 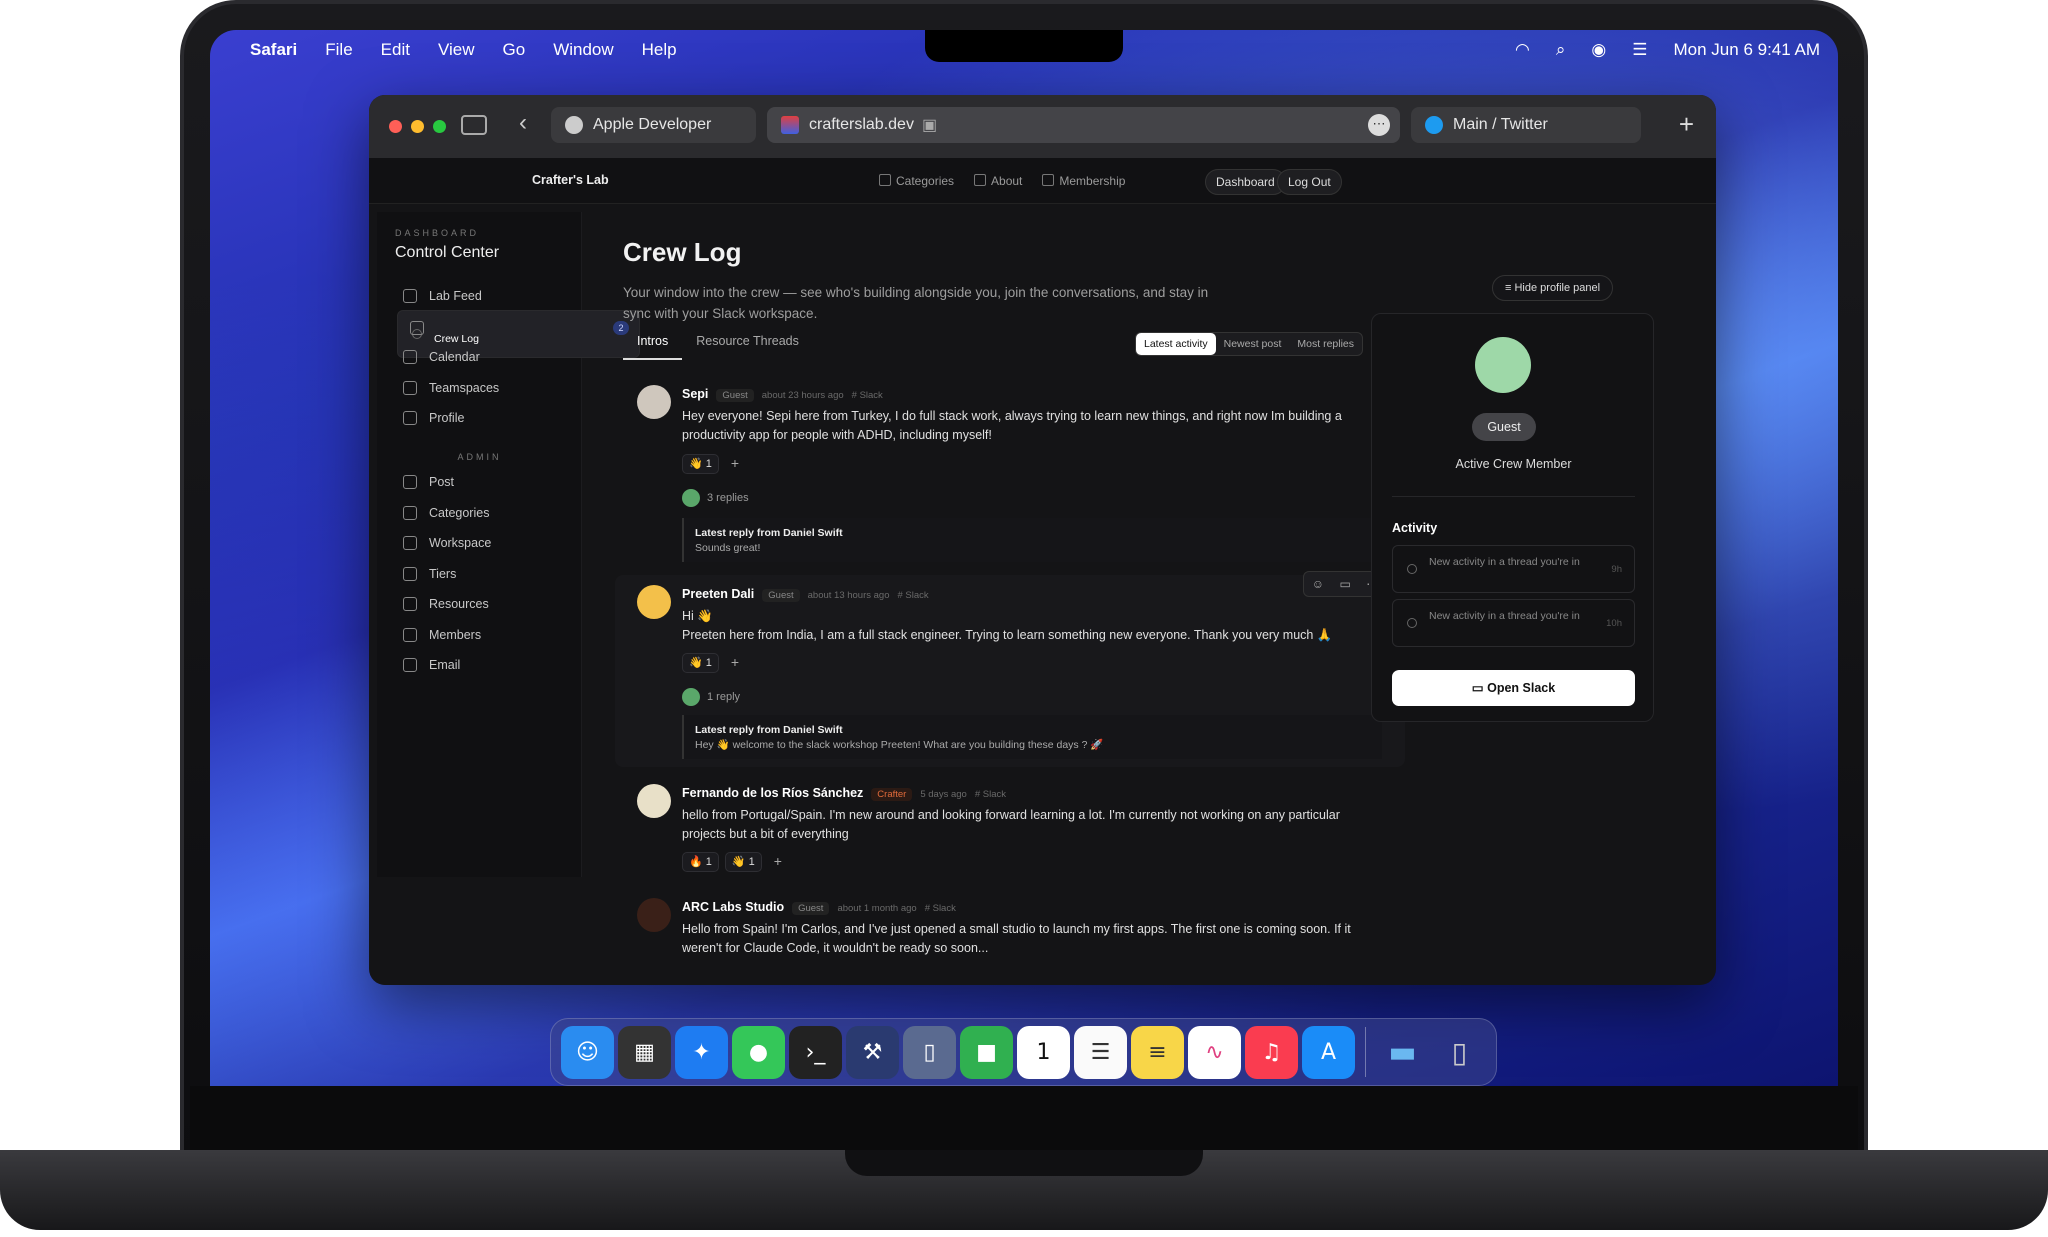 What do you see at coordinates (484, 635) in the screenshot?
I see `sidebar-item-members: Members` at bounding box center [484, 635].